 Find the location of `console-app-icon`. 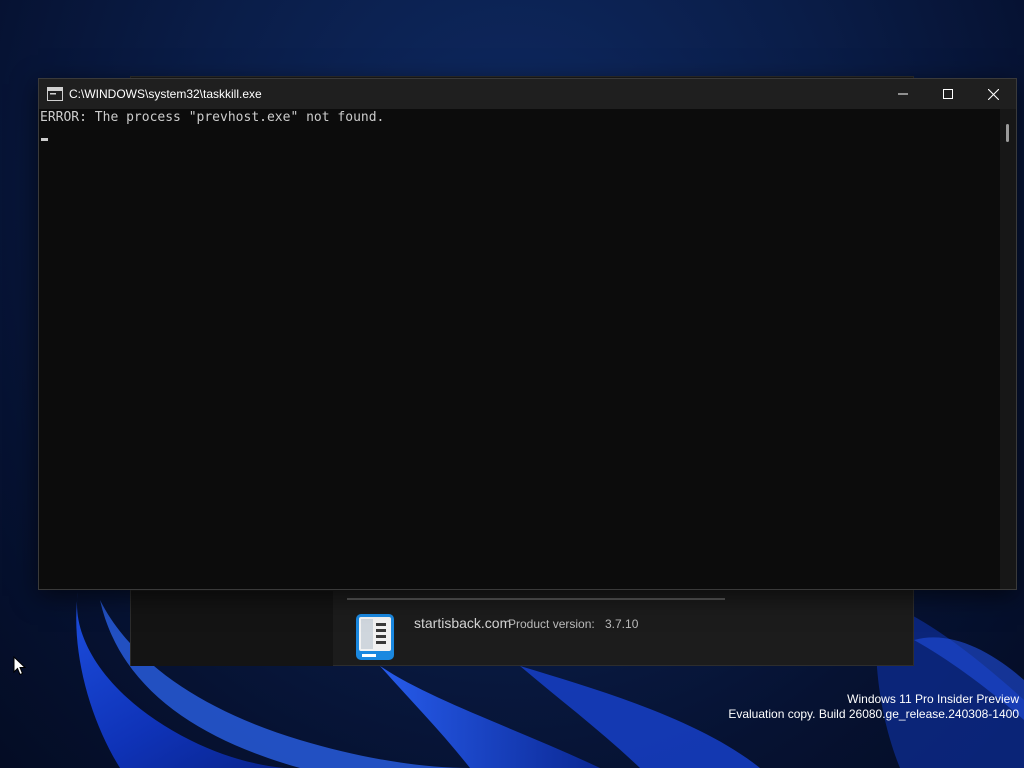

console-app-icon is located at coordinates (55, 94).